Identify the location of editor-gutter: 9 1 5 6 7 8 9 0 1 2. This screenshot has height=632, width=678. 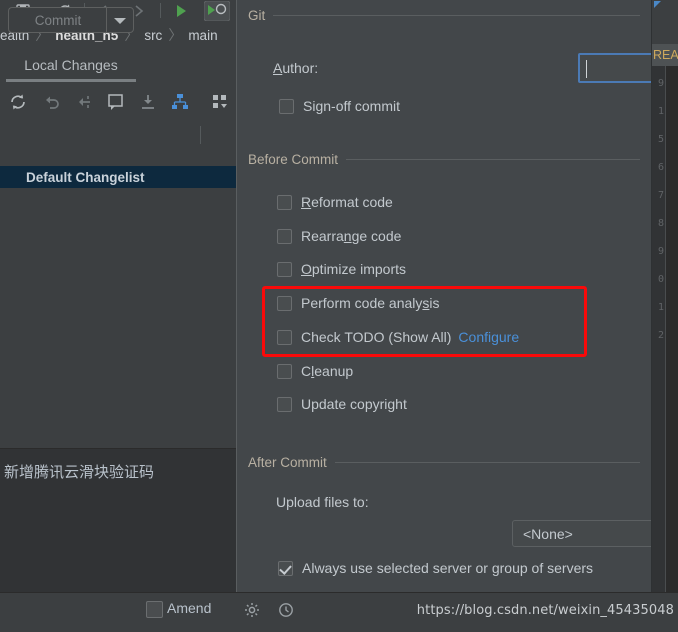
(658, 349).